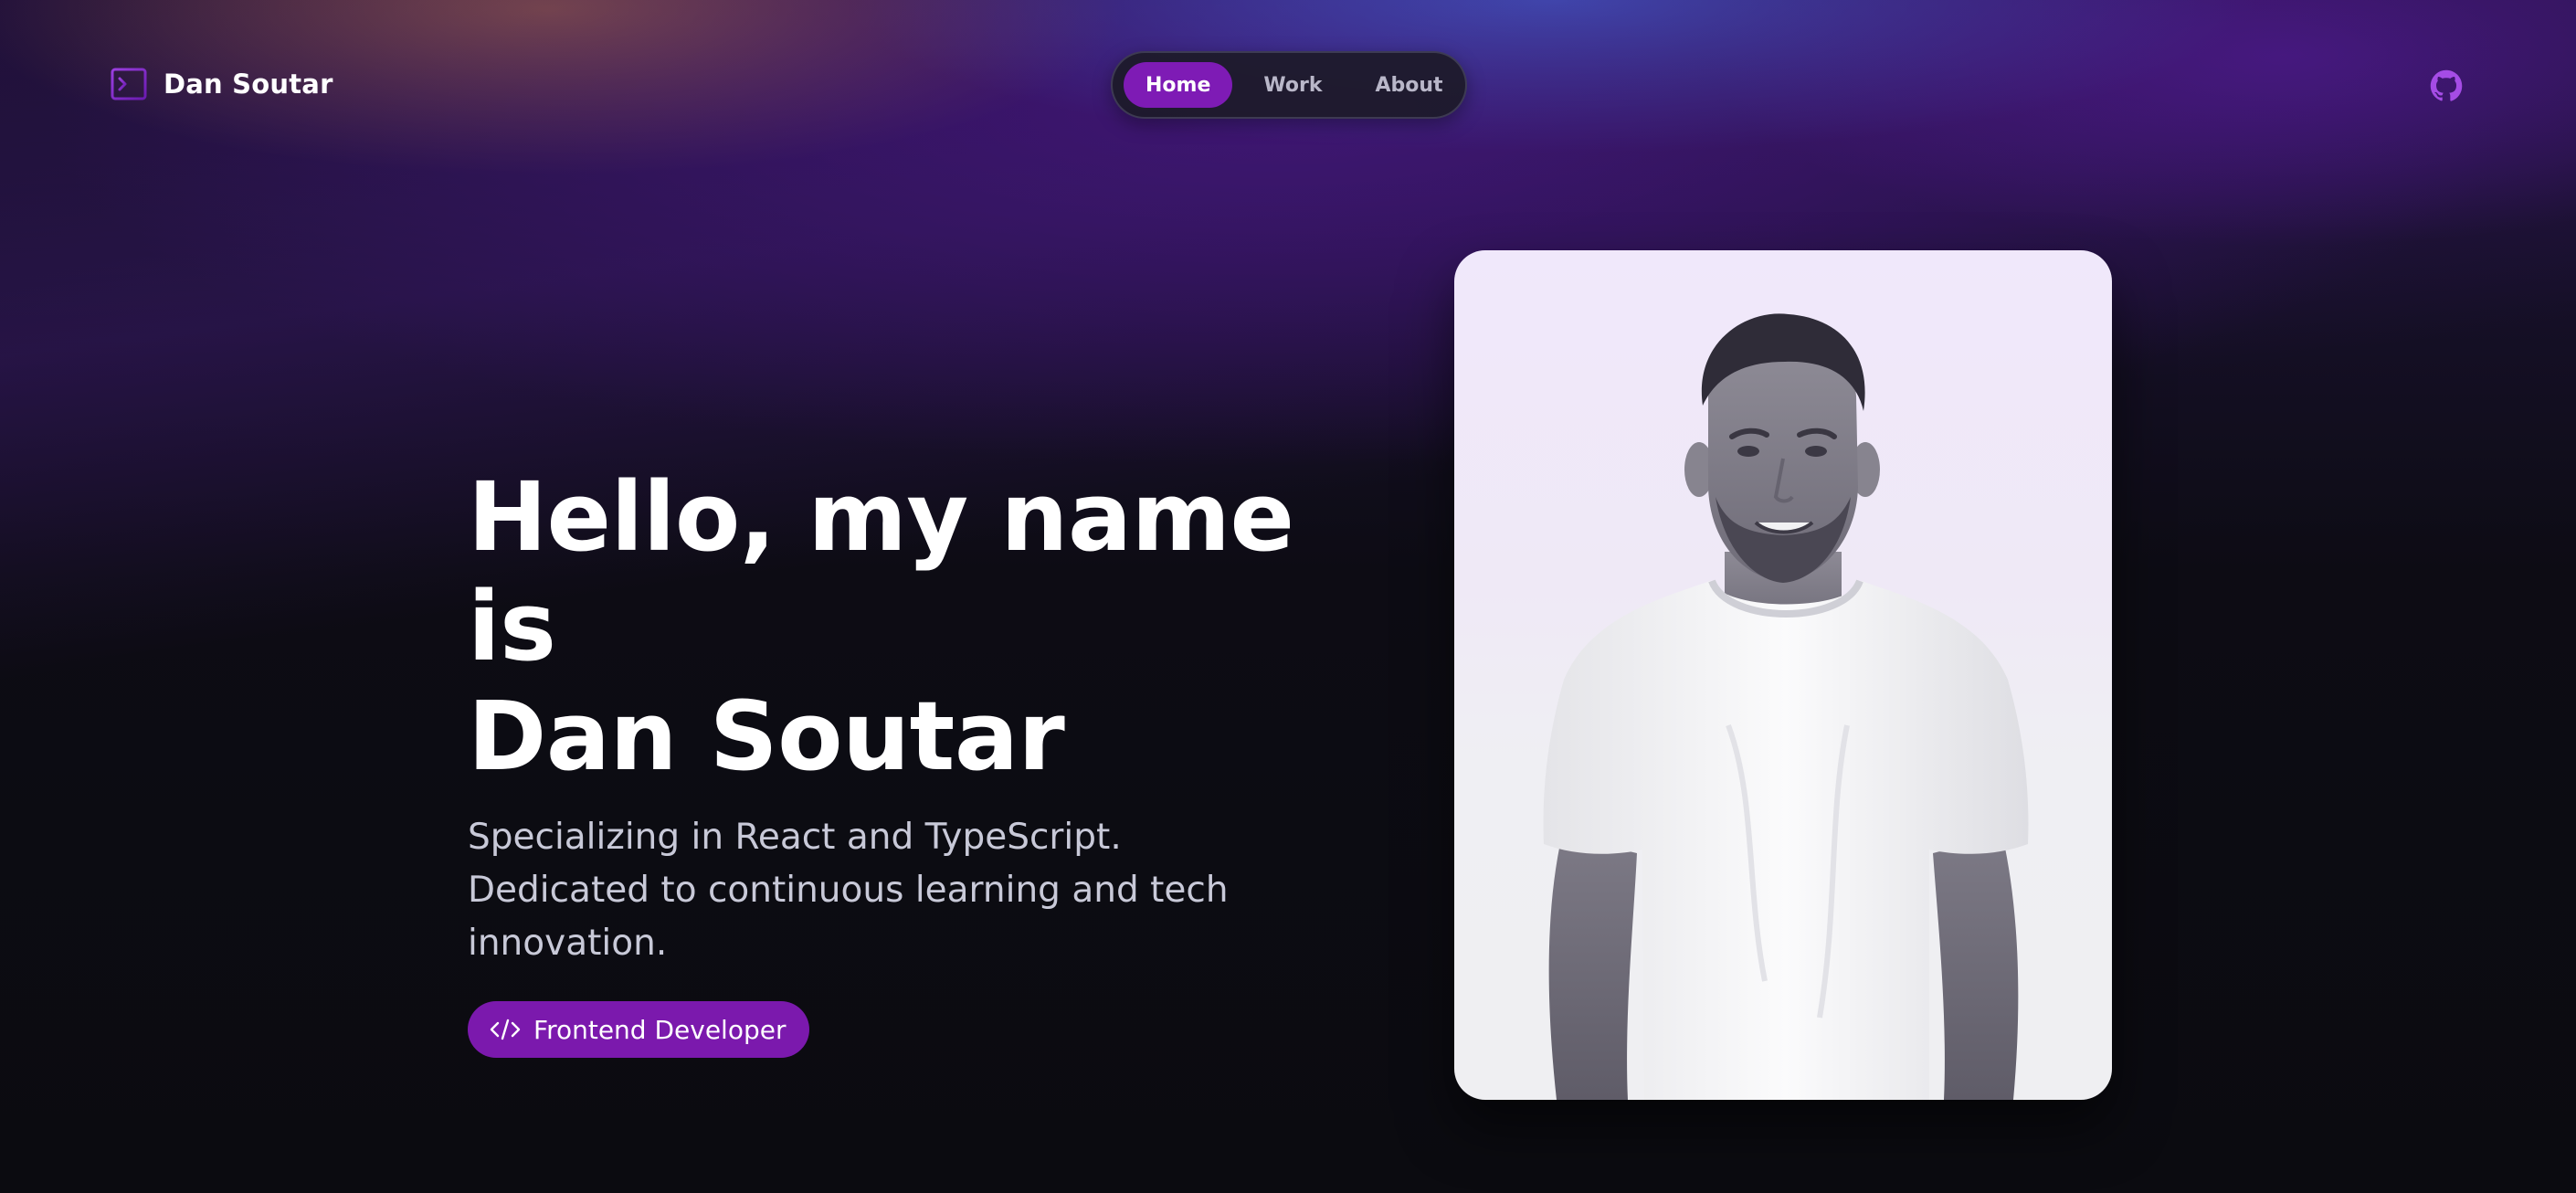  What do you see at coordinates (248, 84) in the screenshot?
I see `brand-name: Dan Soutar` at bounding box center [248, 84].